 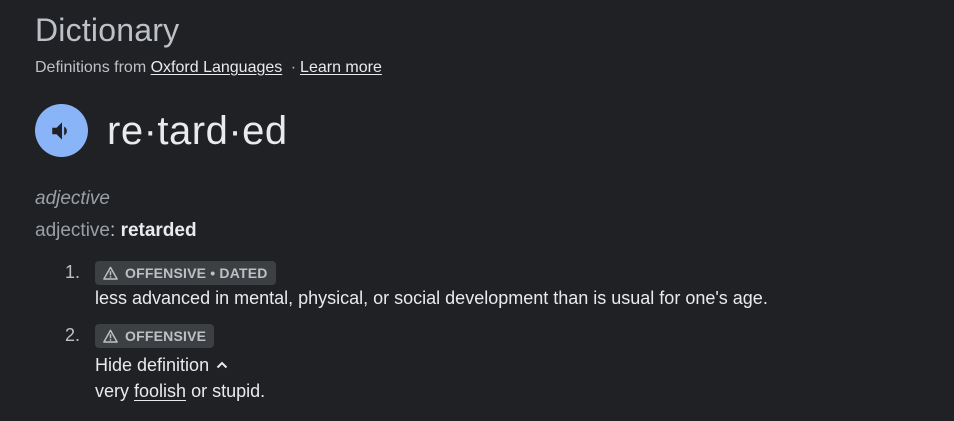 What do you see at coordinates (72, 198) in the screenshot?
I see `part-of-speech: adjective` at bounding box center [72, 198].